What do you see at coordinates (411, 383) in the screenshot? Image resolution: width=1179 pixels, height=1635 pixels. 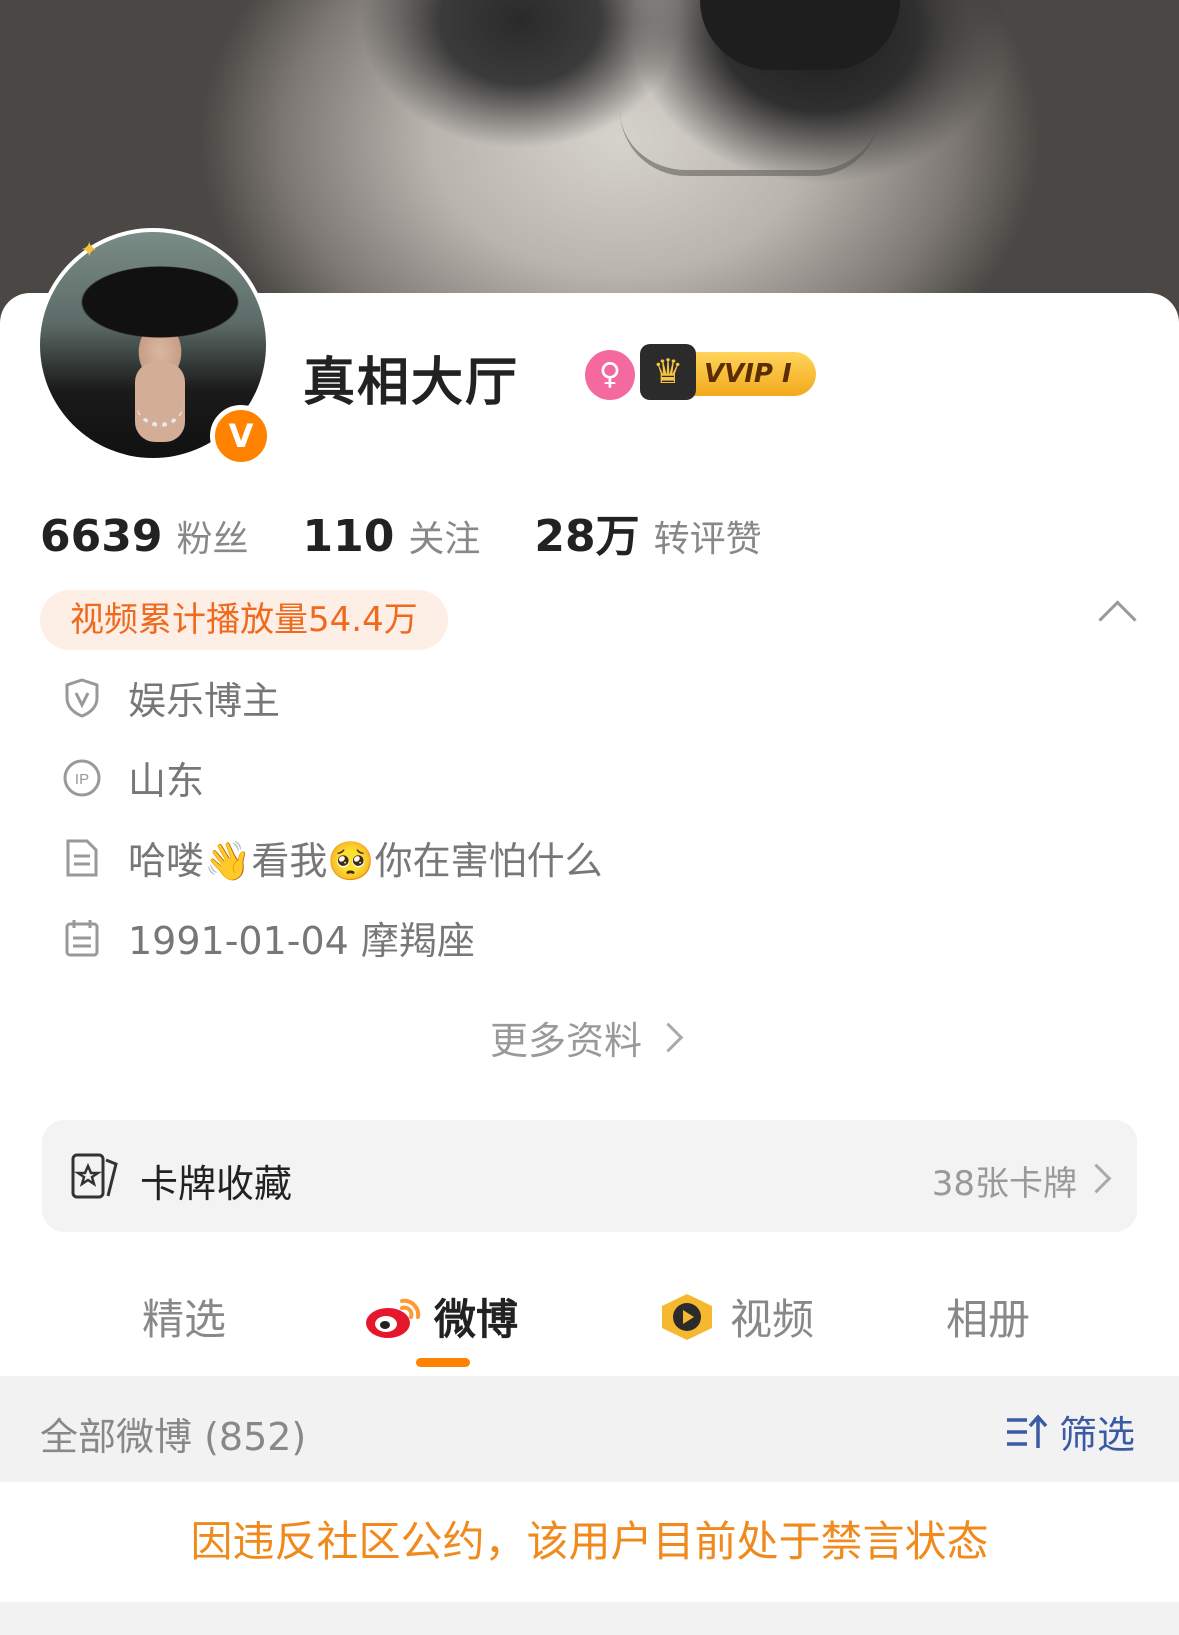 I see `username: 真相大厅` at bounding box center [411, 383].